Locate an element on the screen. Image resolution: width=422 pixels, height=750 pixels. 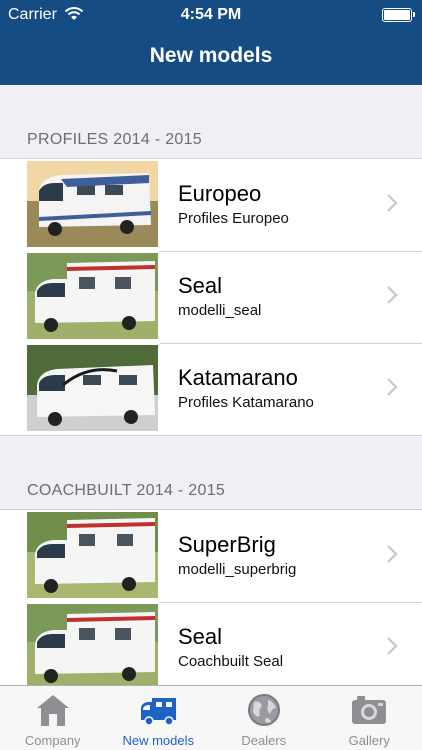
tab-new-models: New models is located at coordinates (159, 718).